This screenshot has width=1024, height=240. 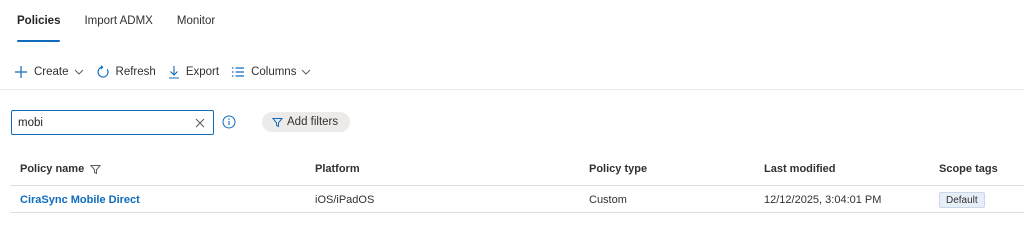 What do you see at coordinates (51, 72) in the screenshot?
I see `create-label: Create` at bounding box center [51, 72].